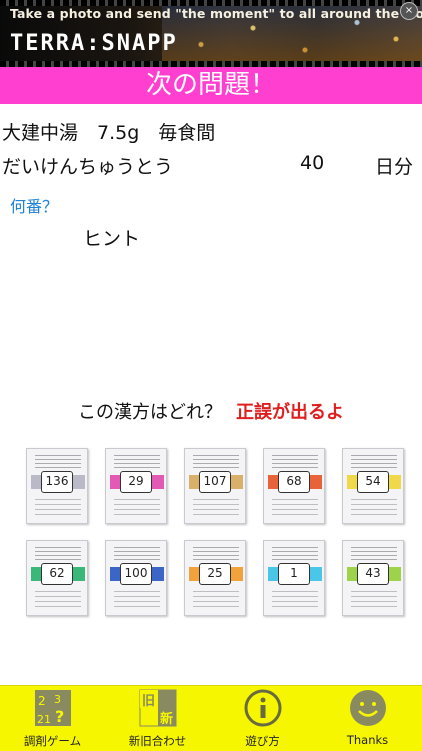 The height and width of the screenshot is (751, 422). I want to click on info-icon, so click(262, 708).